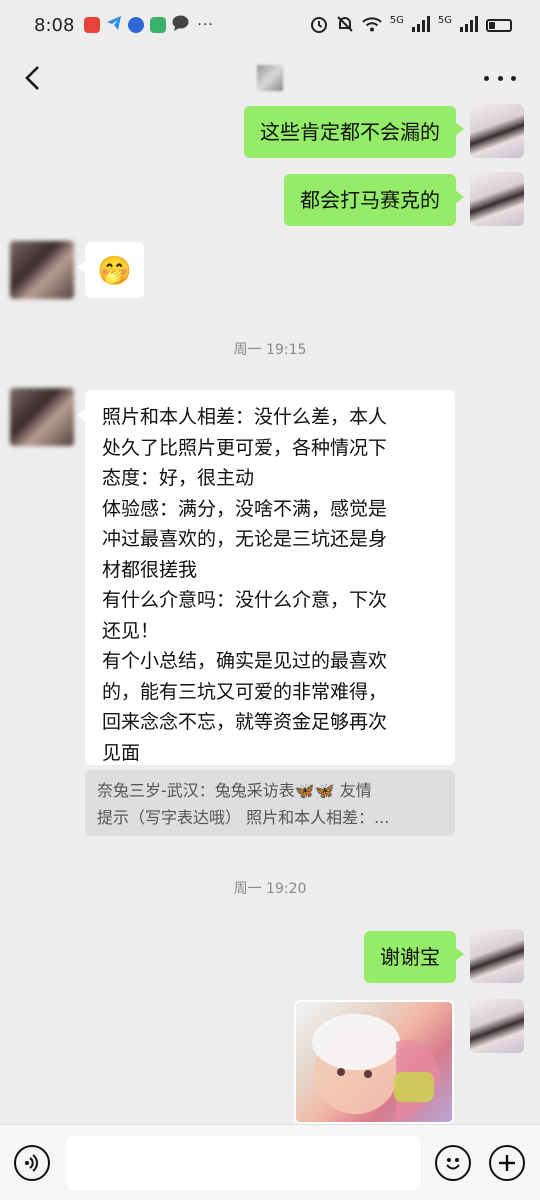 The width and height of the screenshot is (540, 1200). What do you see at coordinates (270, 350) in the screenshot?
I see `chat-timestamp: 周一 19:15` at bounding box center [270, 350].